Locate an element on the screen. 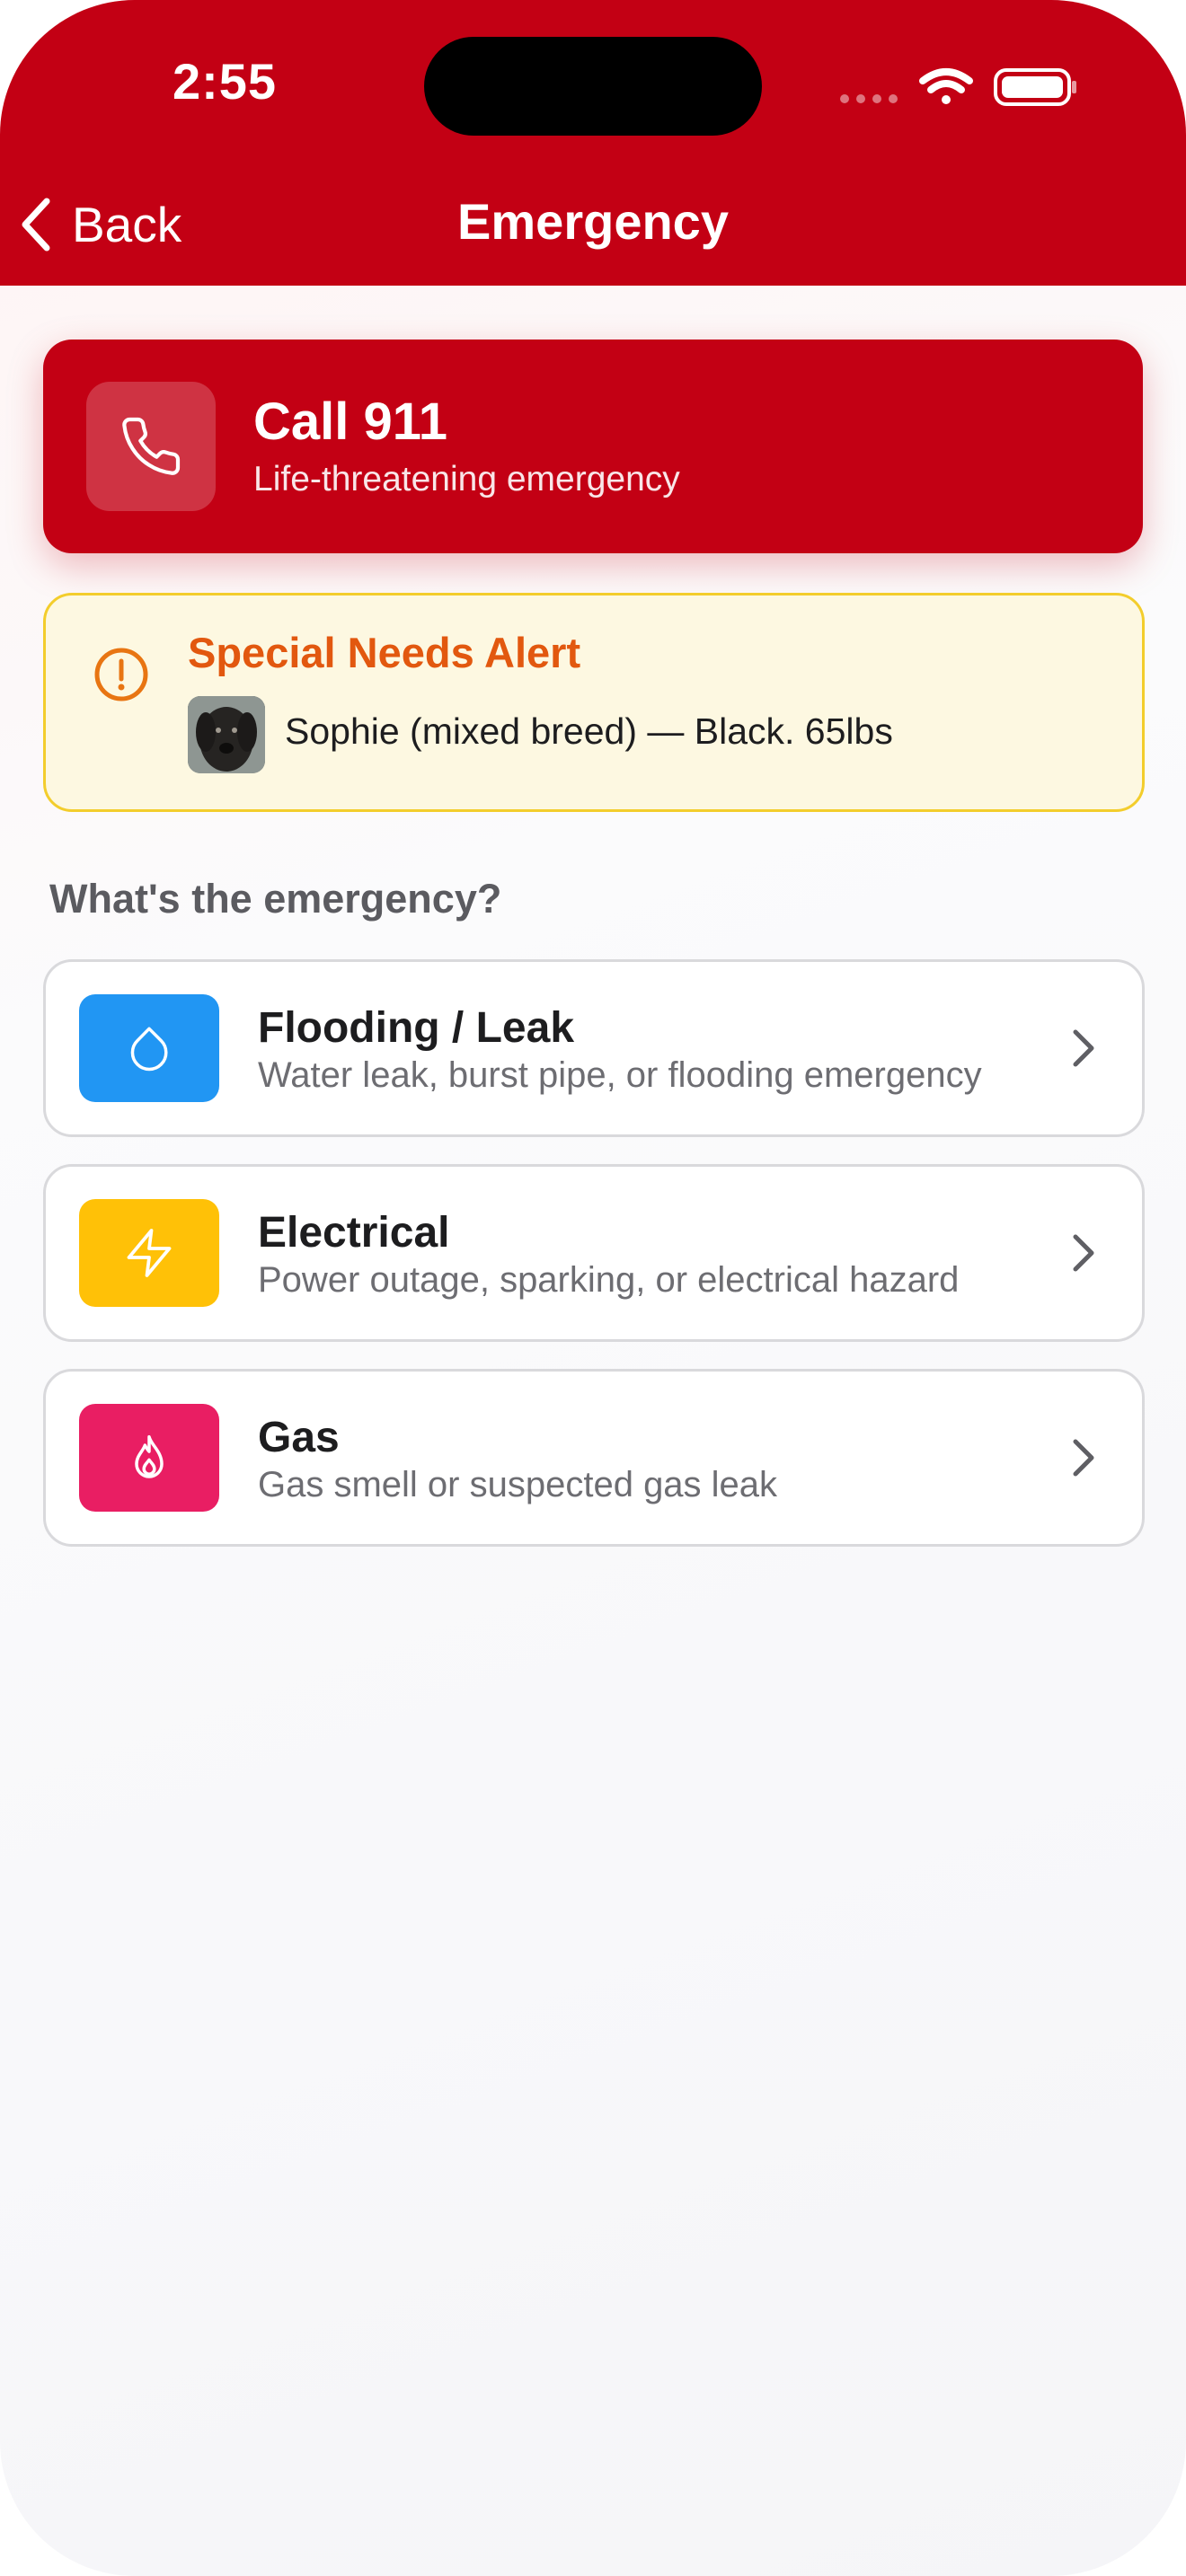 The width and height of the screenshot is (1186, 2576). gas-icon-container is located at coordinates (149, 1458).